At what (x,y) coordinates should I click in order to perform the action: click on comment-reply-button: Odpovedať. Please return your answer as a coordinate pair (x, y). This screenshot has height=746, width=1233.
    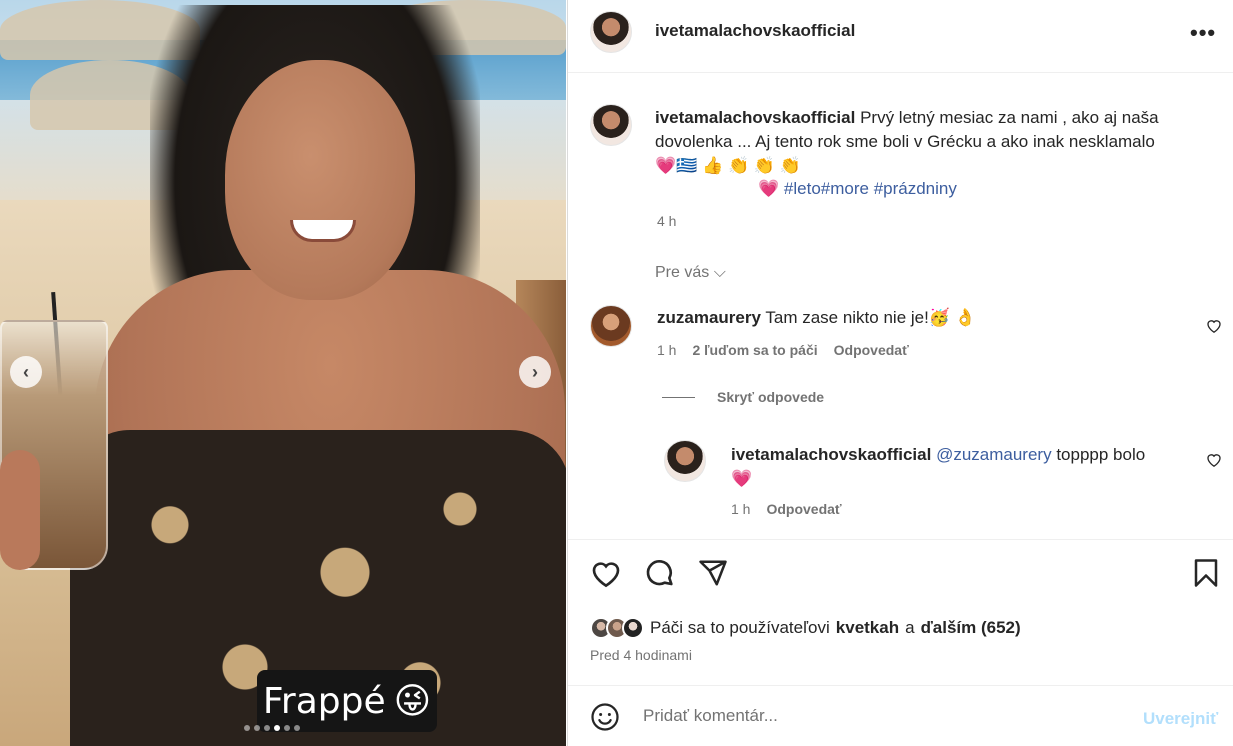
    Looking at the image, I should click on (871, 350).